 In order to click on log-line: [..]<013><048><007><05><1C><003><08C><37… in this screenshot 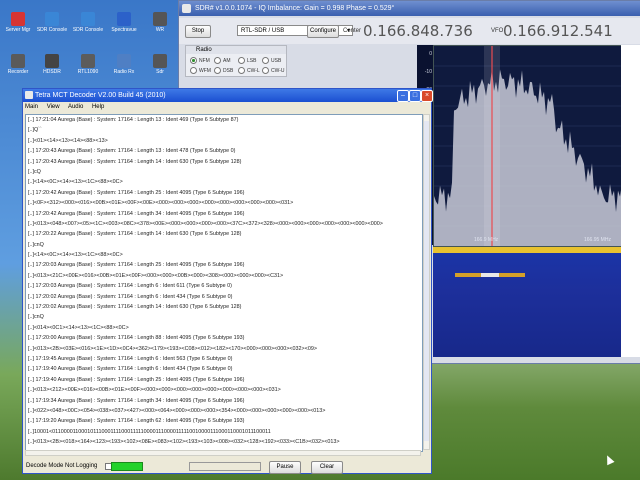, I will do `click(205, 223)`.